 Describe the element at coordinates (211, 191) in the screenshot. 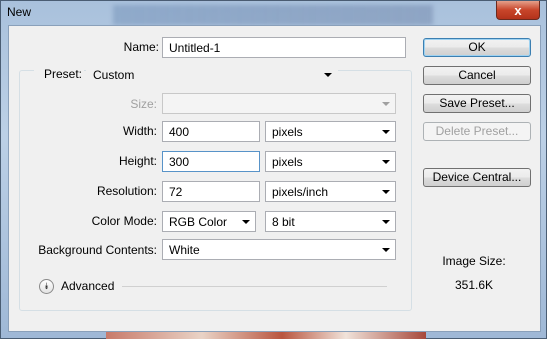

I see `resolution-input: 72` at that location.